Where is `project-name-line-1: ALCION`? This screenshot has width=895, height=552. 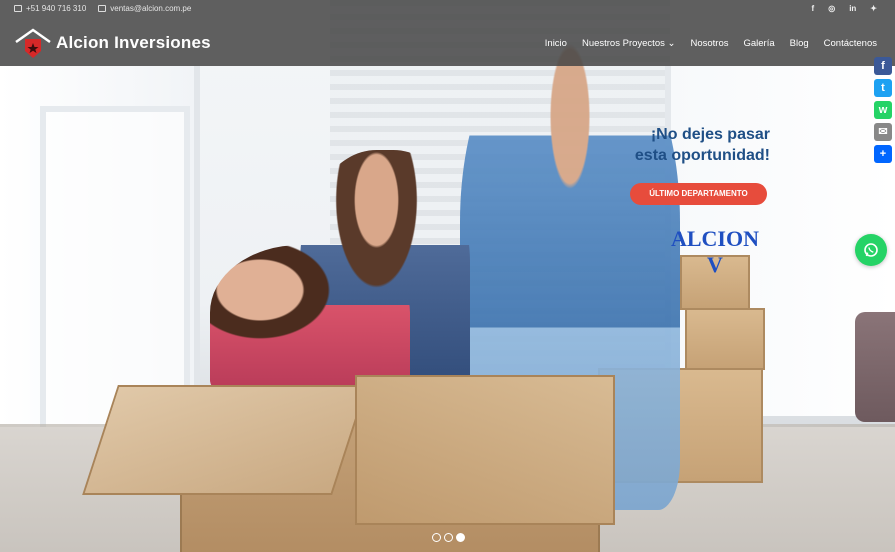
project-name-line-1: ALCION is located at coordinates (714, 238).